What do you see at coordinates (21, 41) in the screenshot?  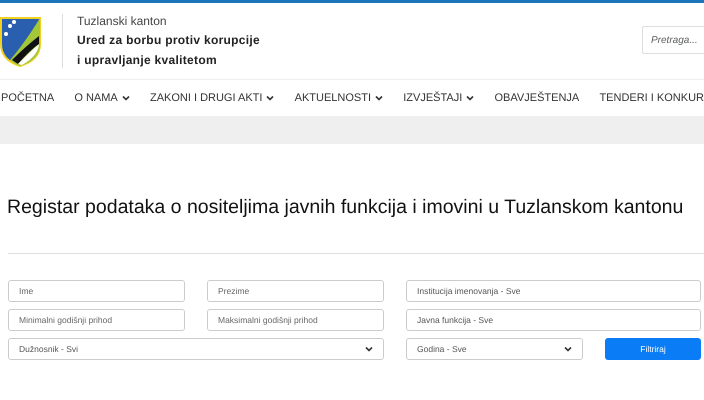 I see `coat-of-arms-logo` at bounding box center [21, 41].